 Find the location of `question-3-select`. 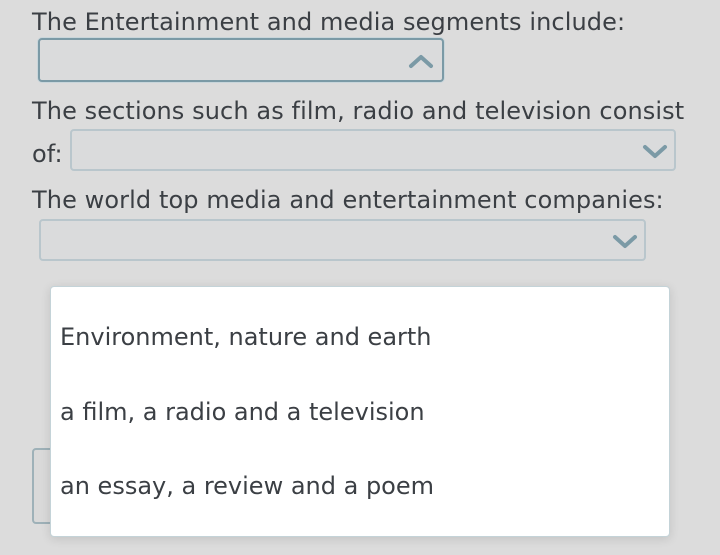

question-3-select is located at coordinates (342, 240).